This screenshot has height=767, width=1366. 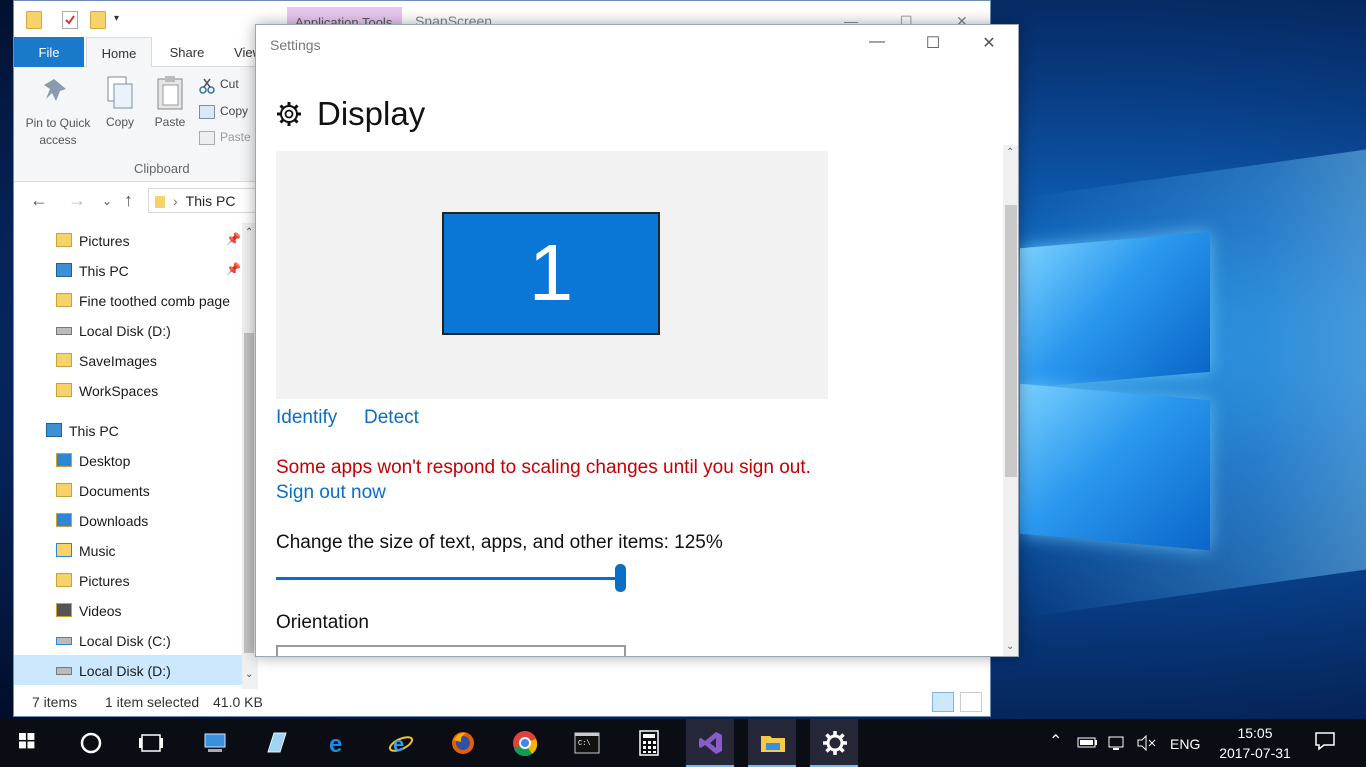 I want to click on clock: 15:05 2017-07-31, so click(x=1255, y=743).